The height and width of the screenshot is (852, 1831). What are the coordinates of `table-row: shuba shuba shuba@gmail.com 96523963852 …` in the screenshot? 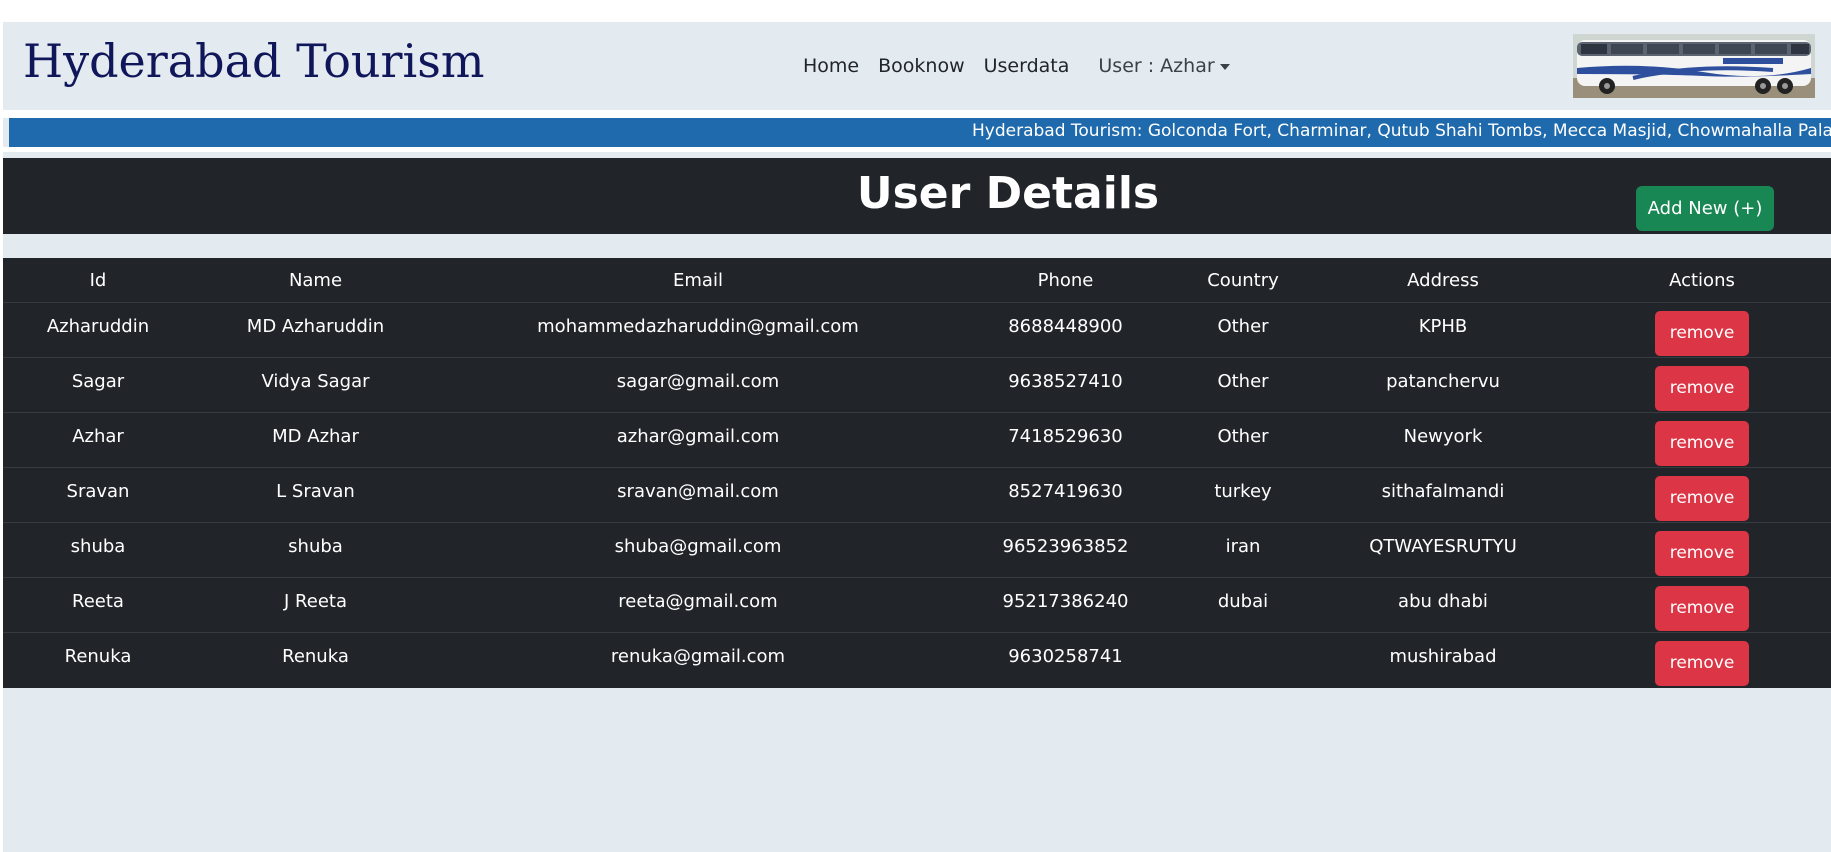 It's located at (917, 550).